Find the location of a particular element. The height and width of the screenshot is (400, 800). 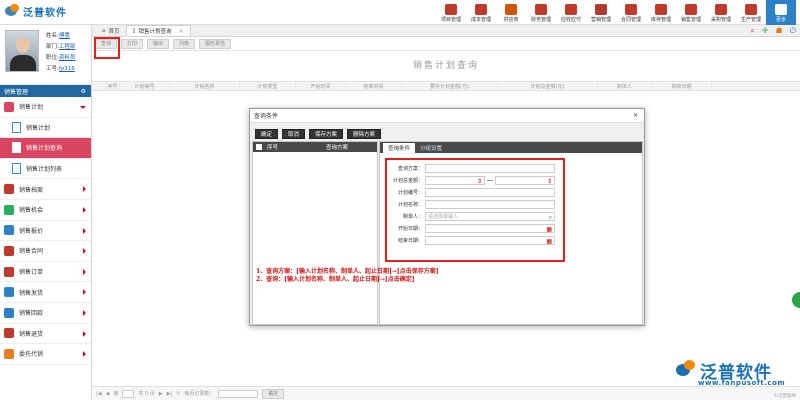

module-label: 库存管理 is located at coordinates (660, 20).